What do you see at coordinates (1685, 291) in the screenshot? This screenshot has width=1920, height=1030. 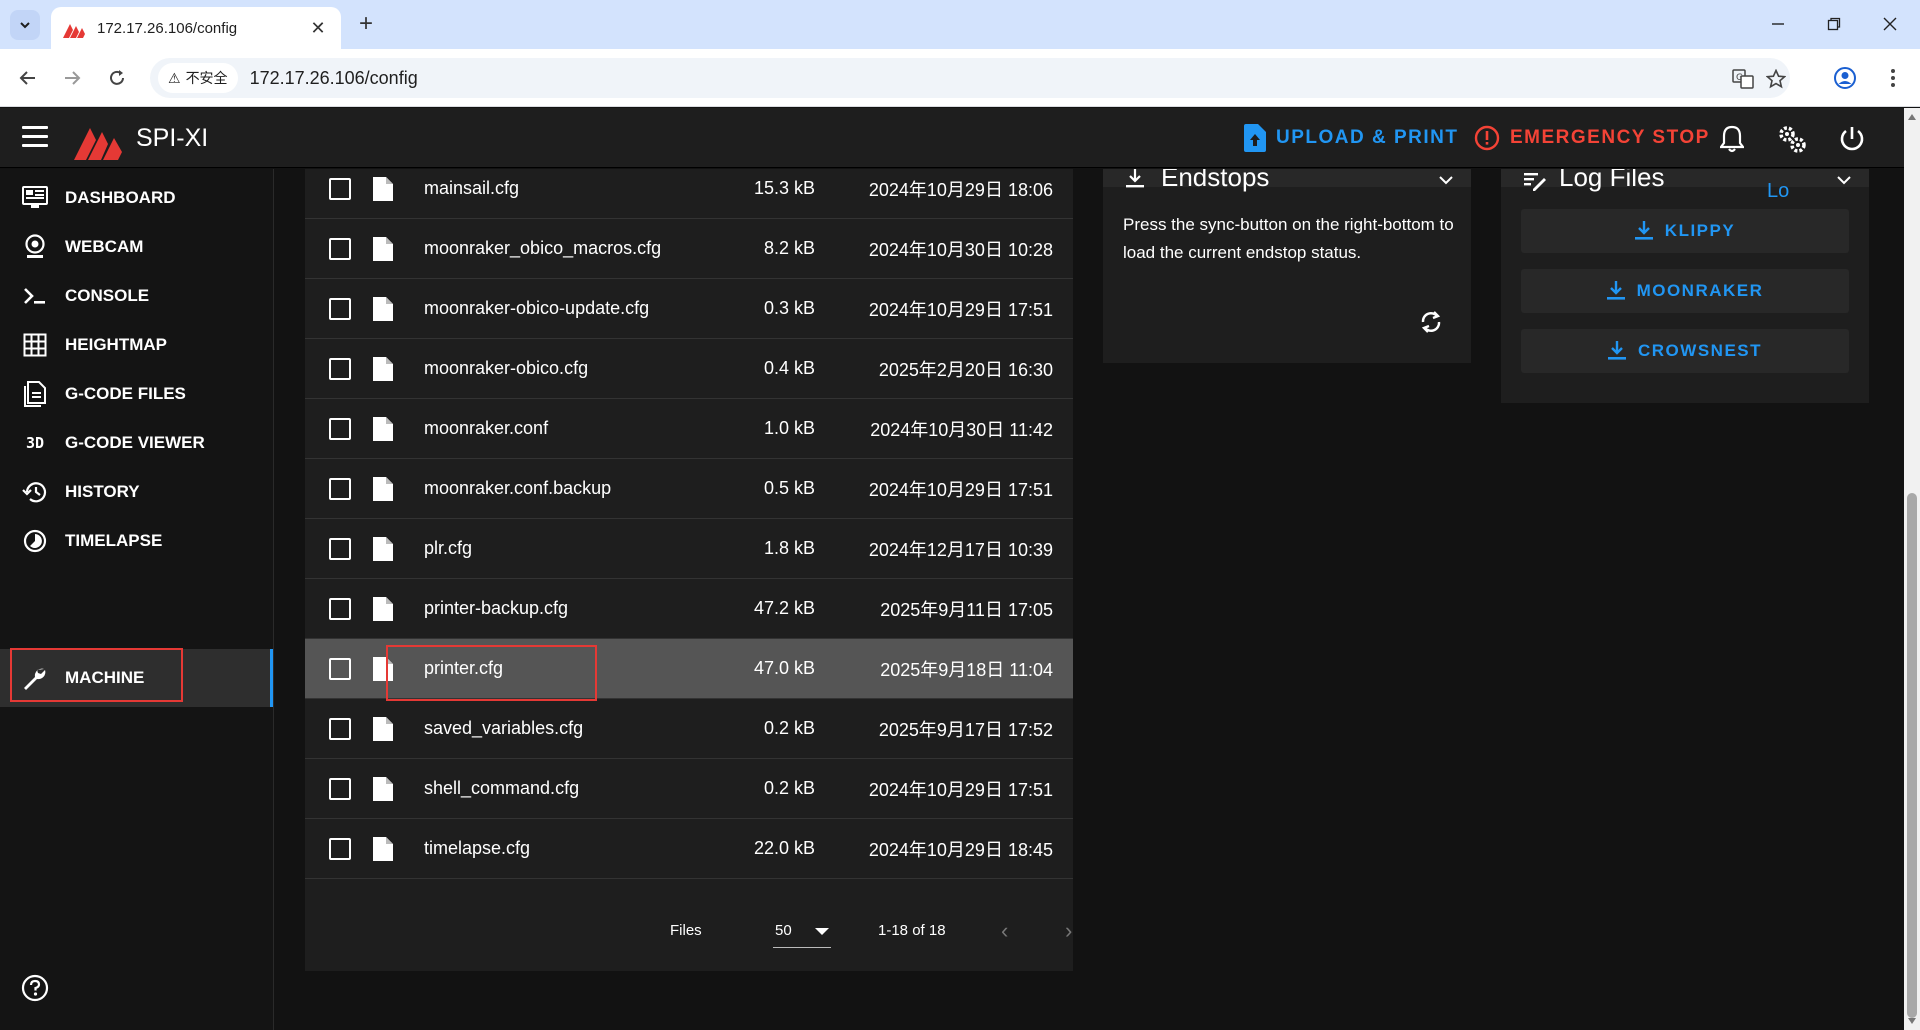 I see `download-moonraker-log-button: MOONRAKER` at bounding box center [1685, 291].